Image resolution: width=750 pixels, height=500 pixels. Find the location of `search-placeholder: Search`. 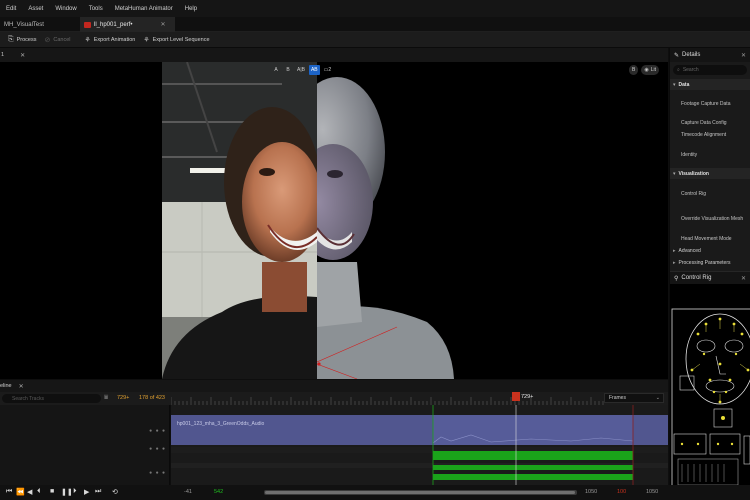

search-placeholder: Search is located at coordinates (690, 70).